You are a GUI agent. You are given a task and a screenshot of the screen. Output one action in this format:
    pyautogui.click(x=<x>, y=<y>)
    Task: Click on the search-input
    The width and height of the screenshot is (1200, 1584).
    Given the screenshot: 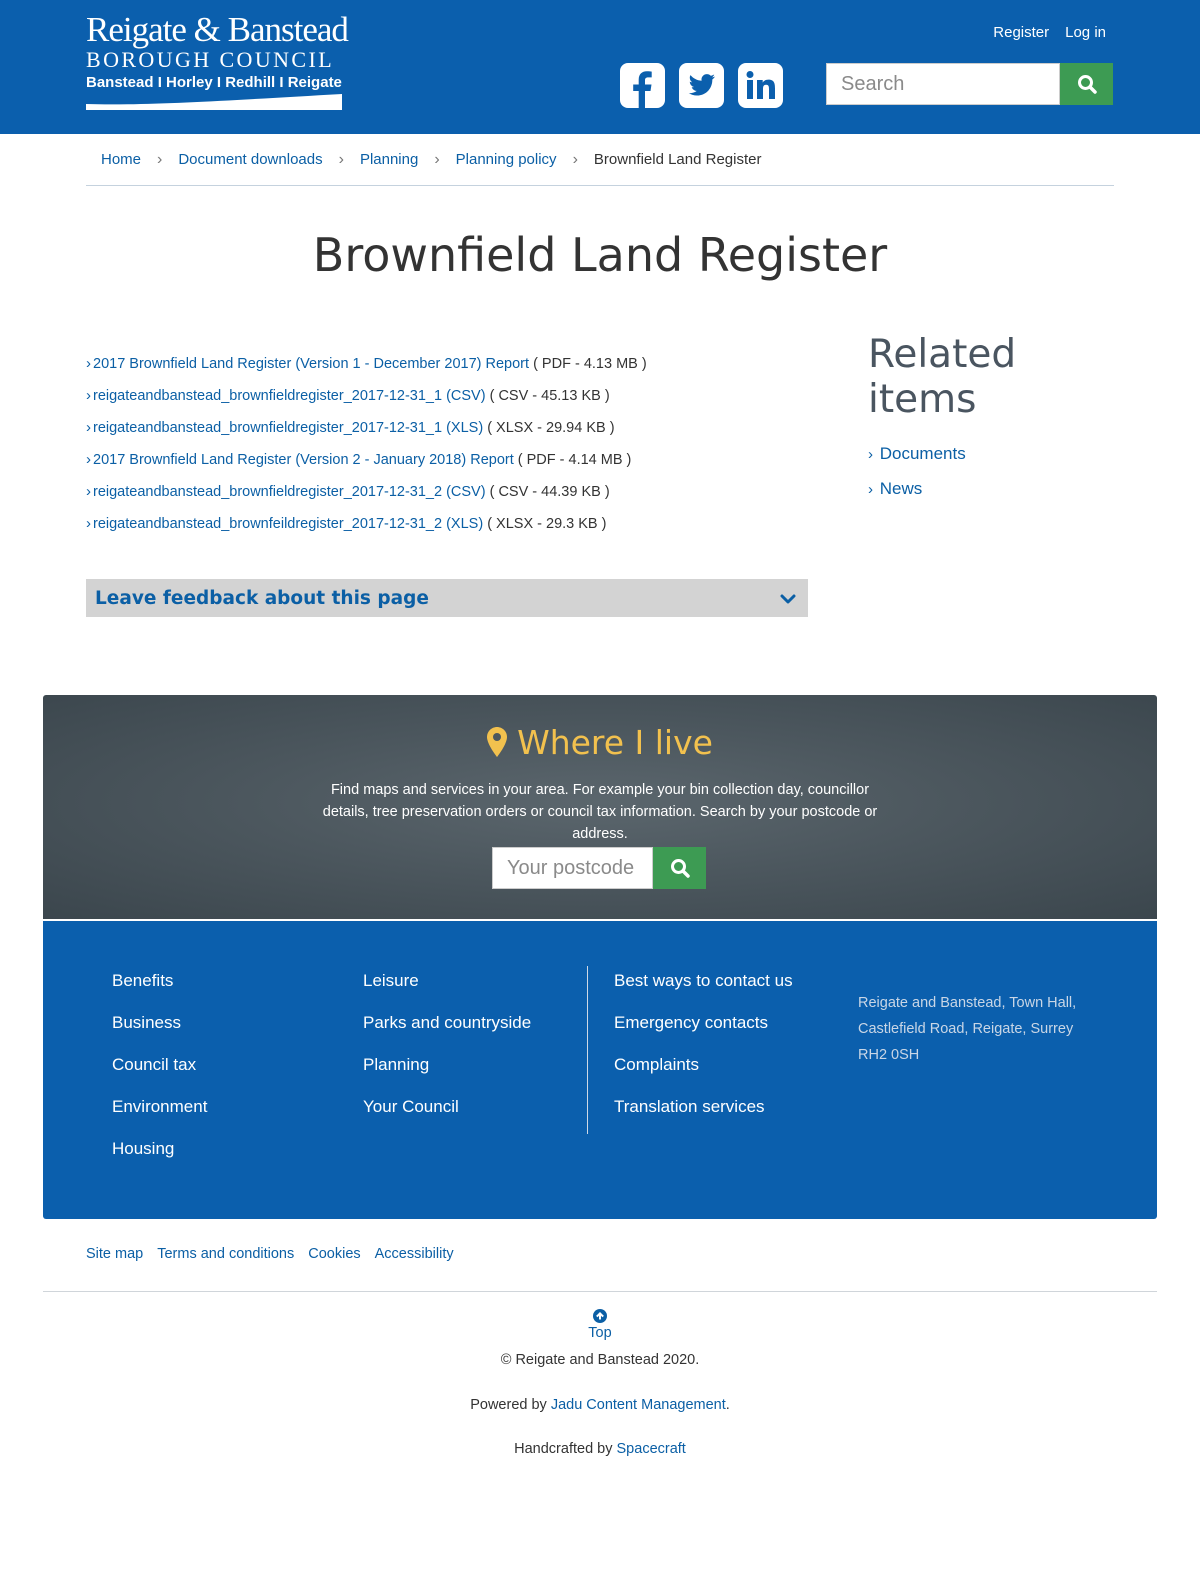 What is the action you would take?
    pyautogui.click(x=943, y=84)
    